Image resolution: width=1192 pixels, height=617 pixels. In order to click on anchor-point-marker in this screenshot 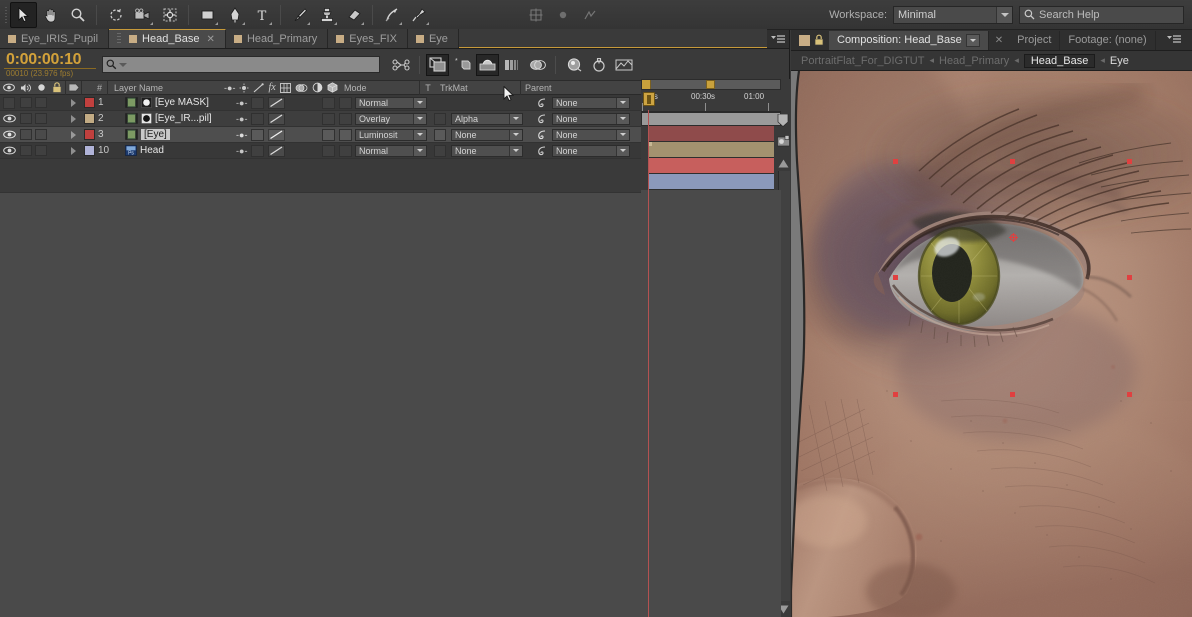, I will do `click(1013, 237)`.